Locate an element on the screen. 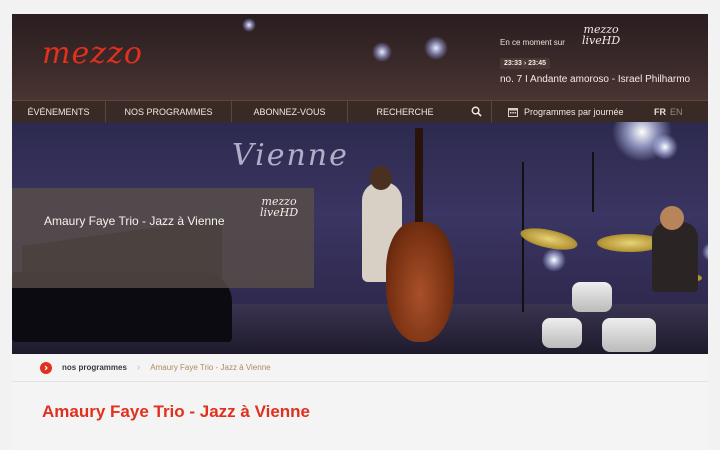 The image size is (720, 450). mezzo-logo: mezzo is located at coordinates (92, 53).